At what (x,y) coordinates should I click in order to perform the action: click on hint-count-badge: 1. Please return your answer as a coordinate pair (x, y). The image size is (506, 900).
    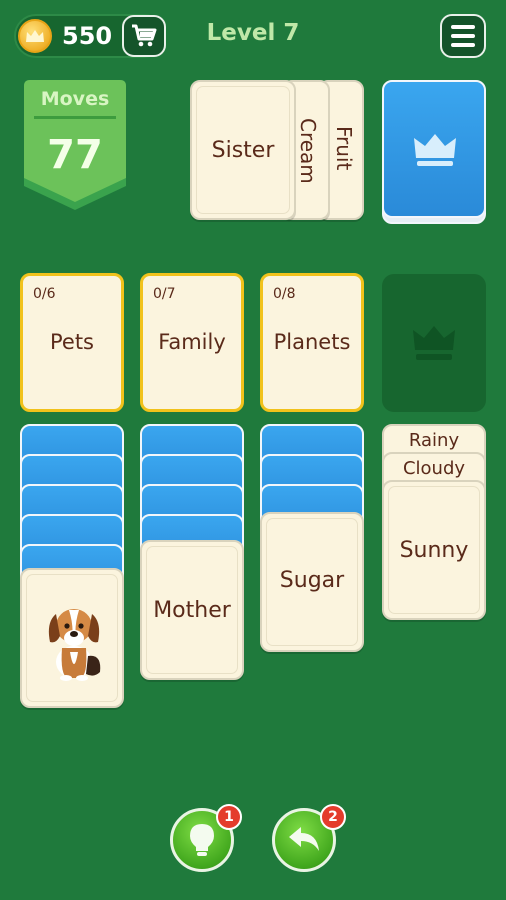
    Looking at the image, I should click on (229, 817).